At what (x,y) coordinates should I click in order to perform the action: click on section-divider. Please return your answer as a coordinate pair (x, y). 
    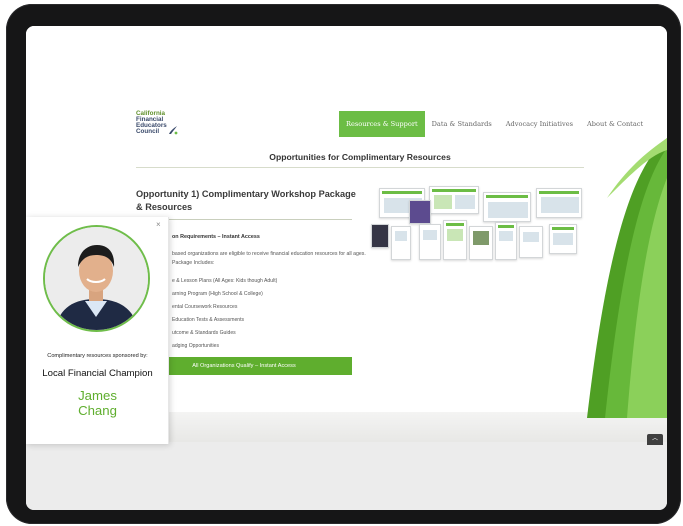
    Looking at the image, I should click on (360, 167).